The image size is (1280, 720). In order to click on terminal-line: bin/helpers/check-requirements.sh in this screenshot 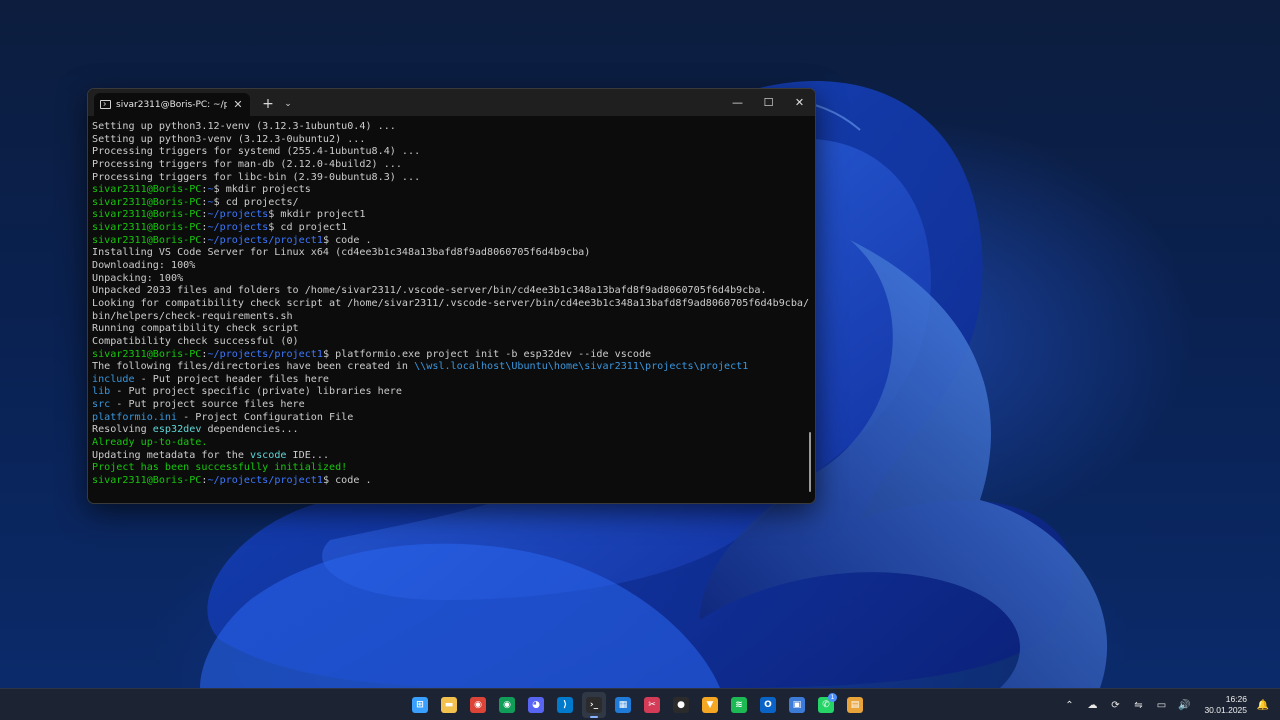, I will do `click(453, 317)`.